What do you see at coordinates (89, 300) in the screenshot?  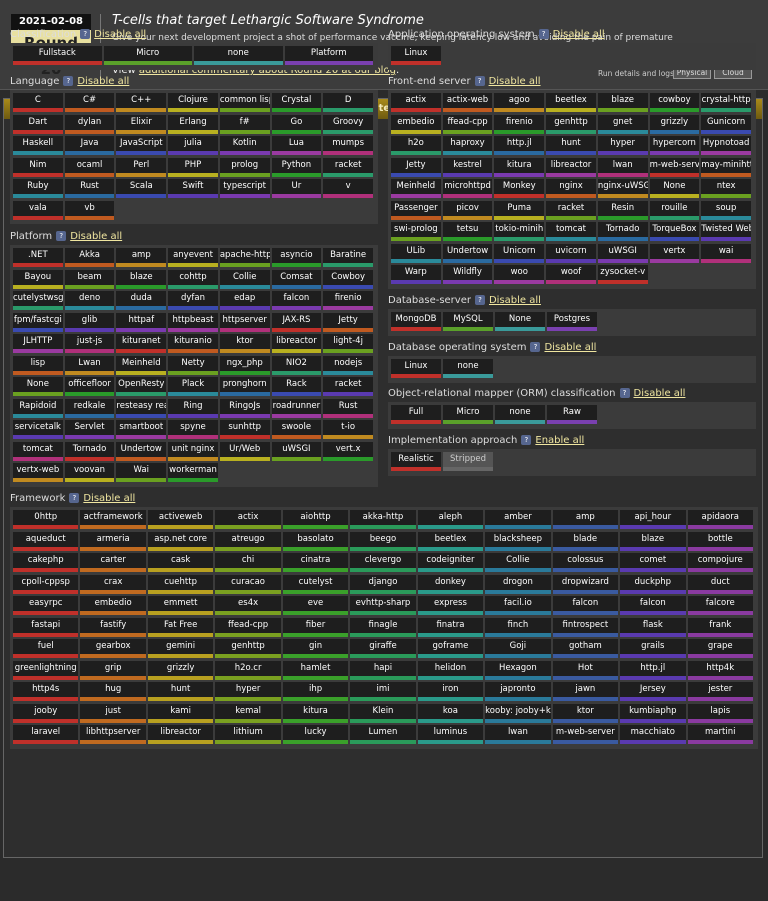 I see `platform-option: deno` at bounding box center [89, 300].